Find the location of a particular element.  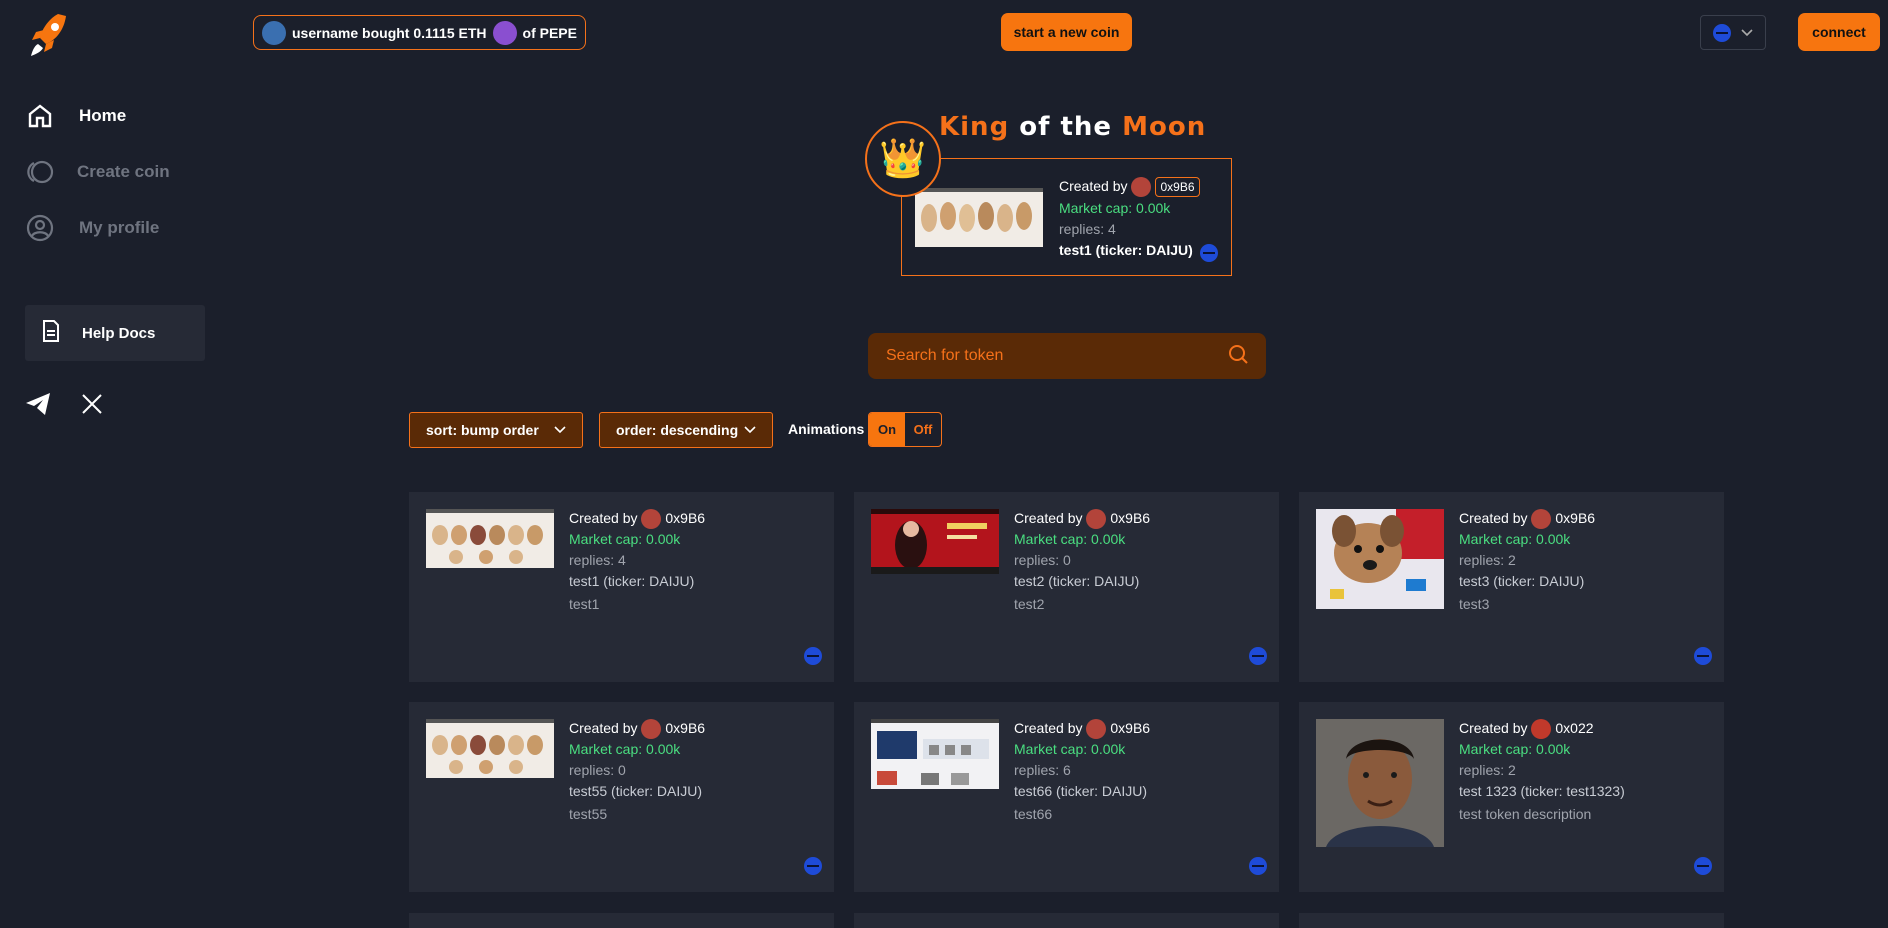

sidebar-item-create-coin: Create coin is located at coordinates (97, 172).